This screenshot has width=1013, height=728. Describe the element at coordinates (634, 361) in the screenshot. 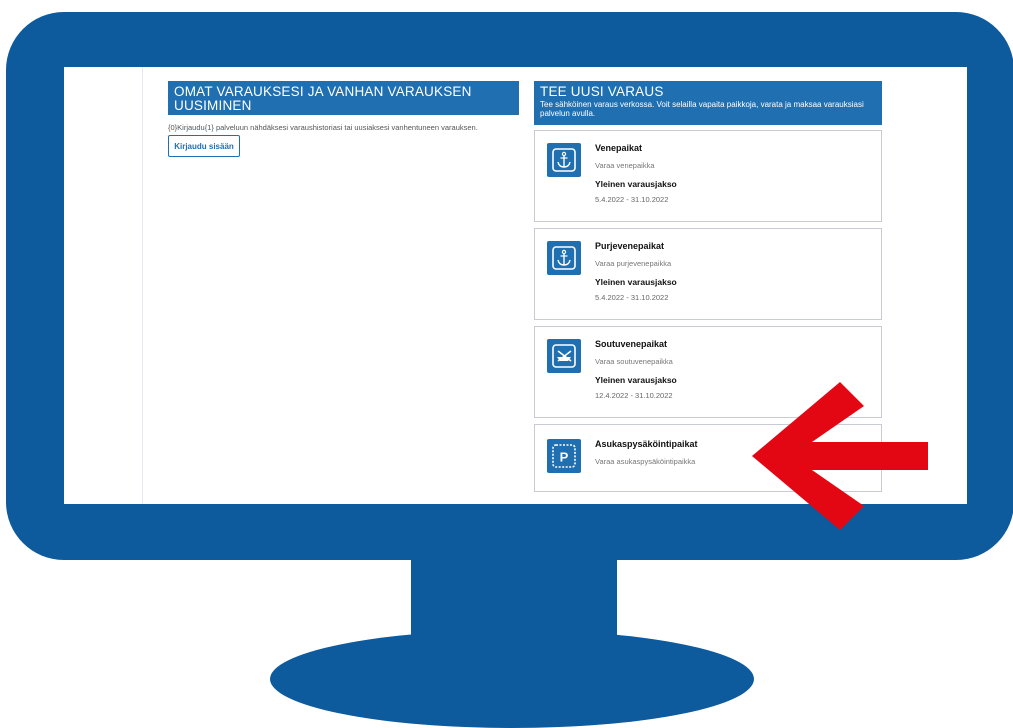

I see `card-subtitle: Varaa soutuvenepaikka` at that location.